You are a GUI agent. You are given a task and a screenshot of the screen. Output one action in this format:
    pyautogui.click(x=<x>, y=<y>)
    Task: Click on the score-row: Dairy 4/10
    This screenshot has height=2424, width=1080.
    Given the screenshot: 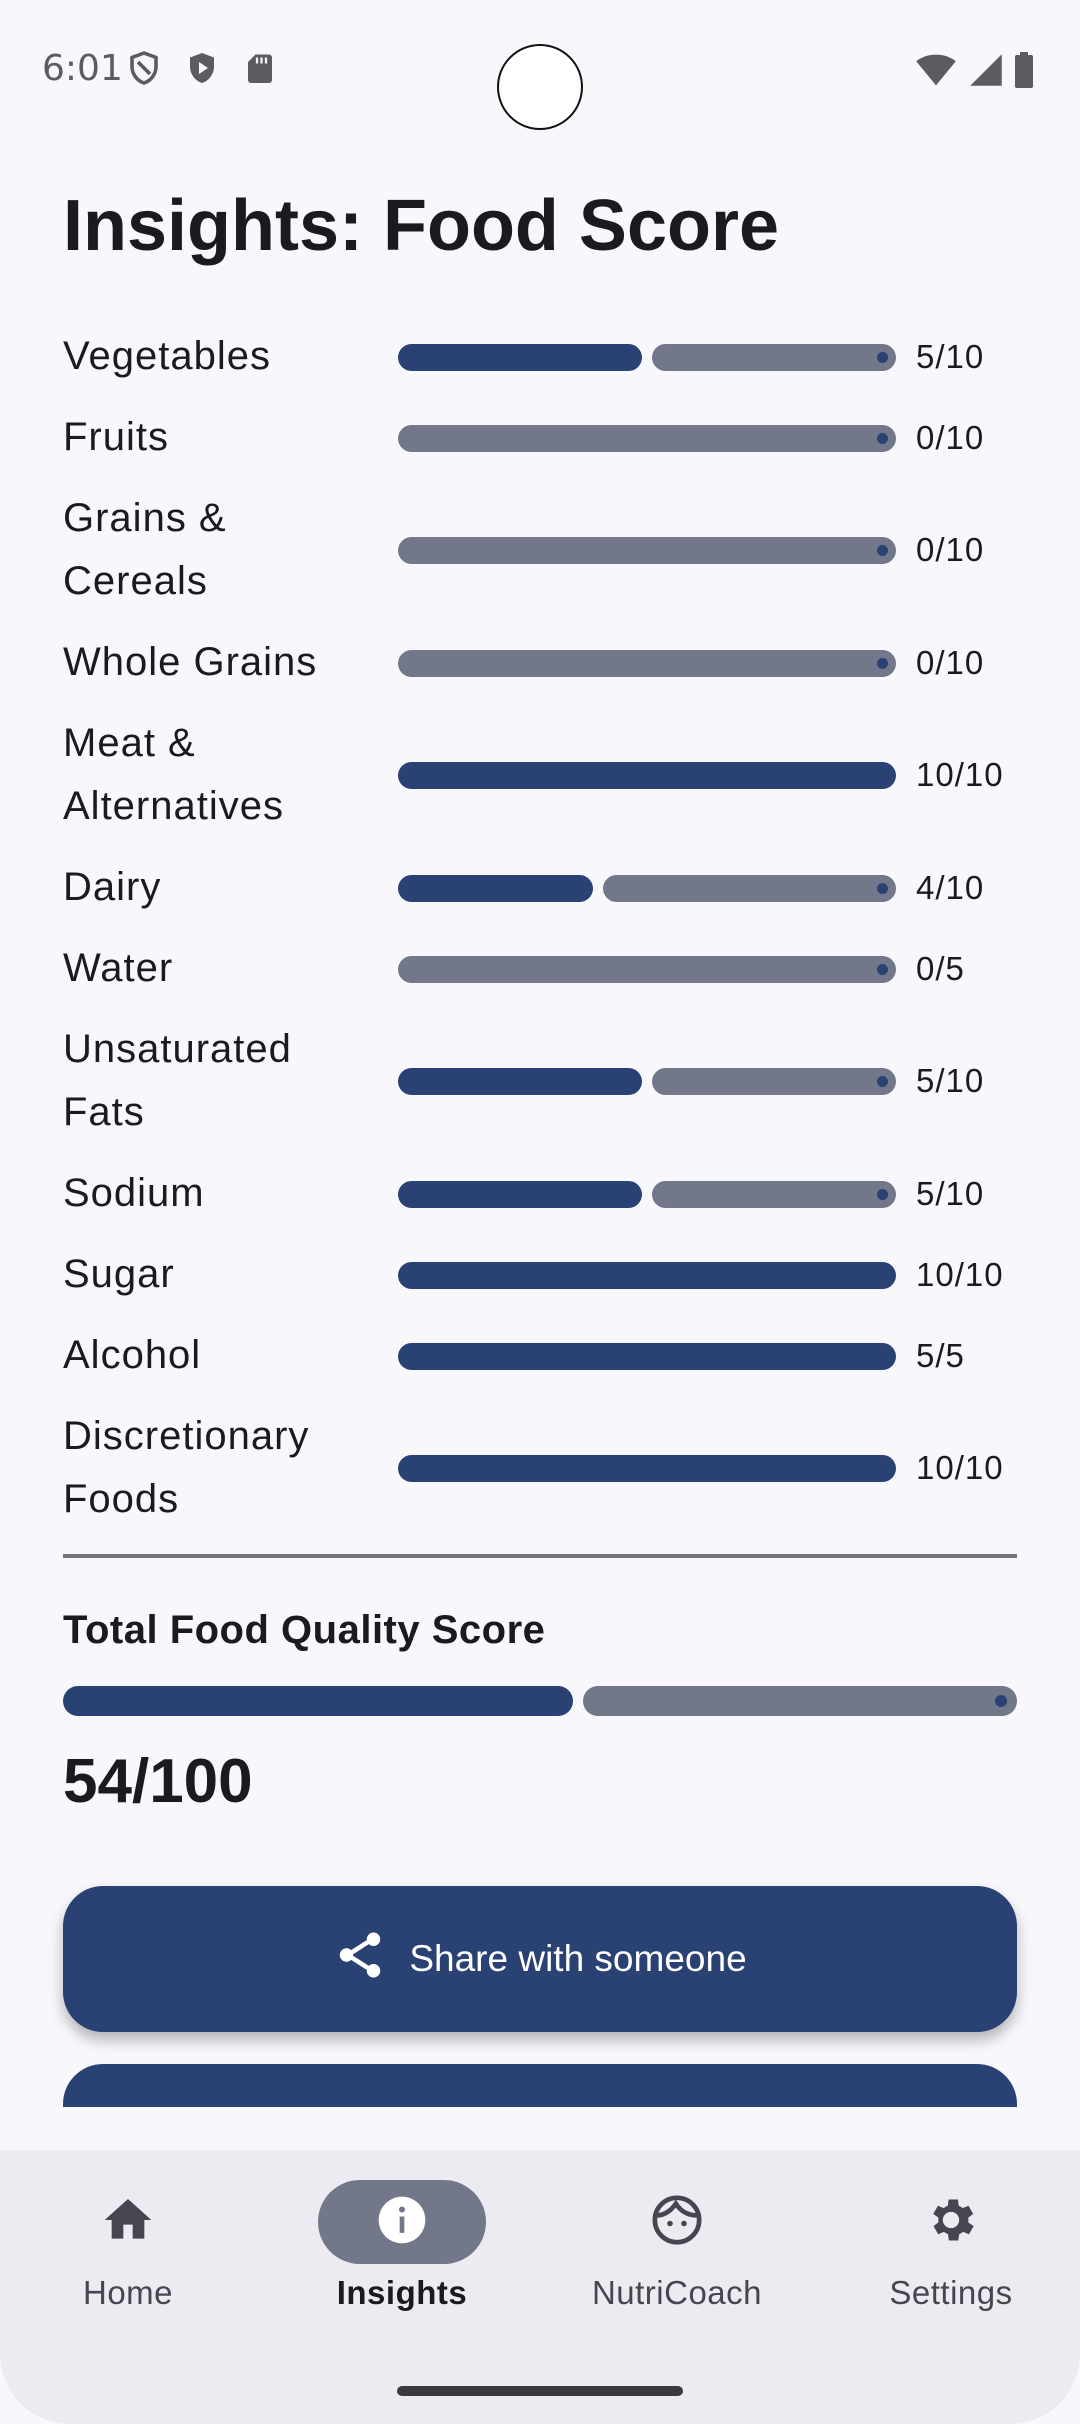 What is the action you would take?
    pyautogui.click(x=540, y=887)
    